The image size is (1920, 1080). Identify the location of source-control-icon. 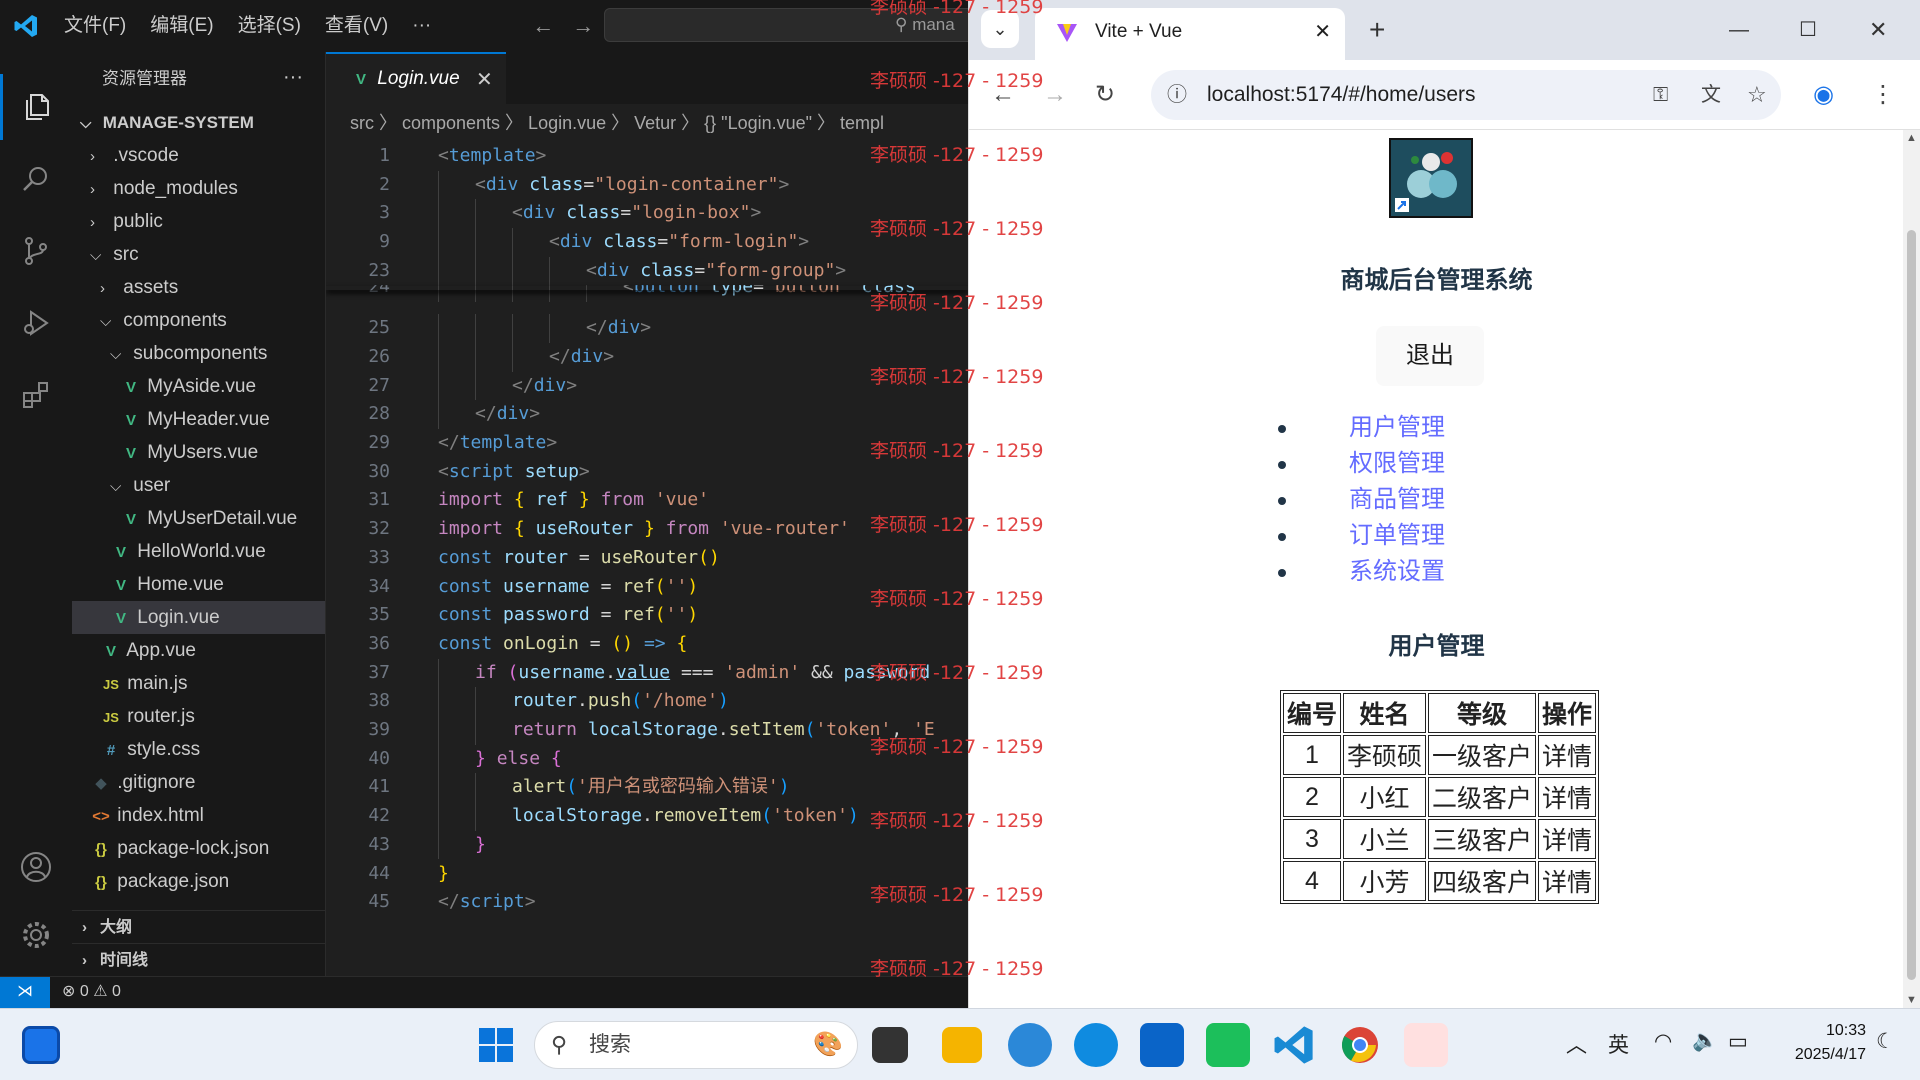
(36, 251).